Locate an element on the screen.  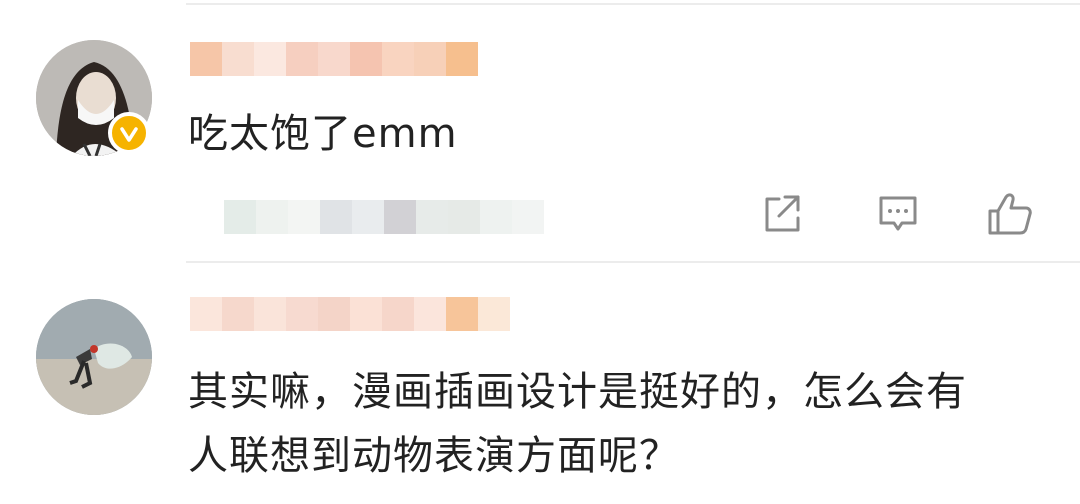
comment-text-line: 吃太饱了emm is located at coordinates (323, 134).